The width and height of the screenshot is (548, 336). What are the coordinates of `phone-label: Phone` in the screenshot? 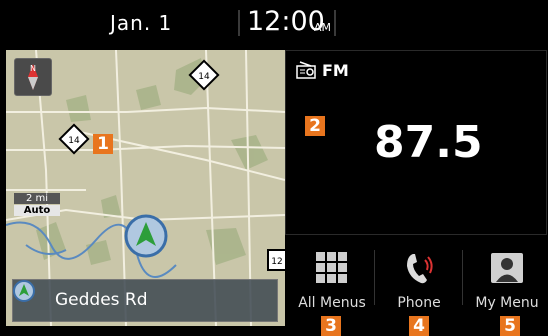 It's located at (419, 303).